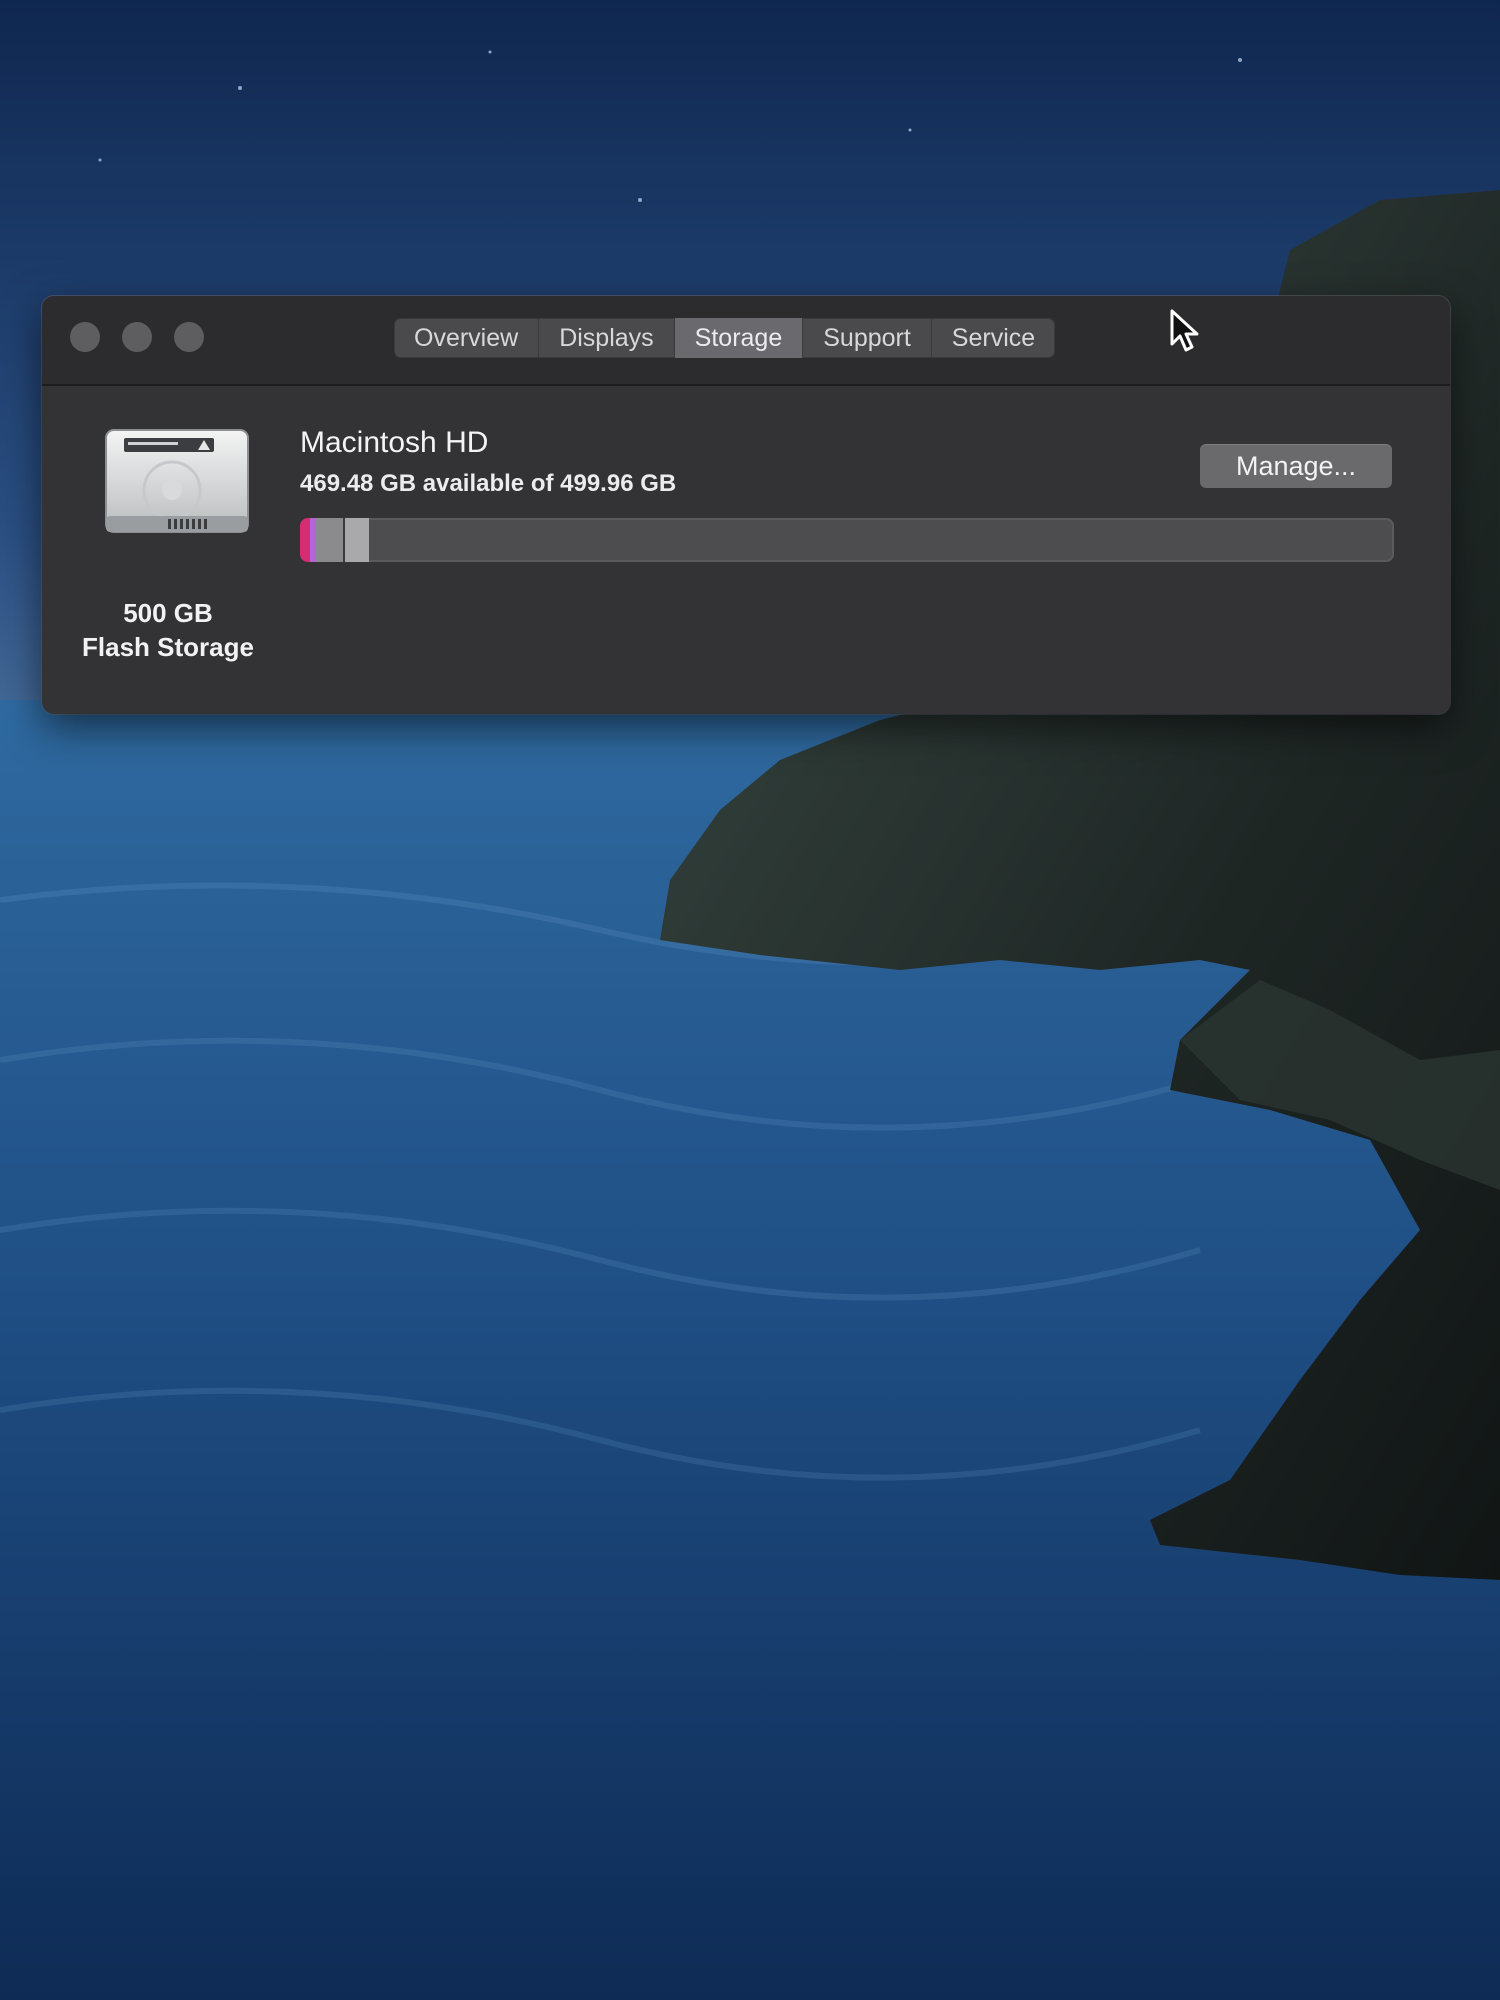  Describe the element at coordinates (85, 337) in the screenshot. I see `close-window-button` at that location.